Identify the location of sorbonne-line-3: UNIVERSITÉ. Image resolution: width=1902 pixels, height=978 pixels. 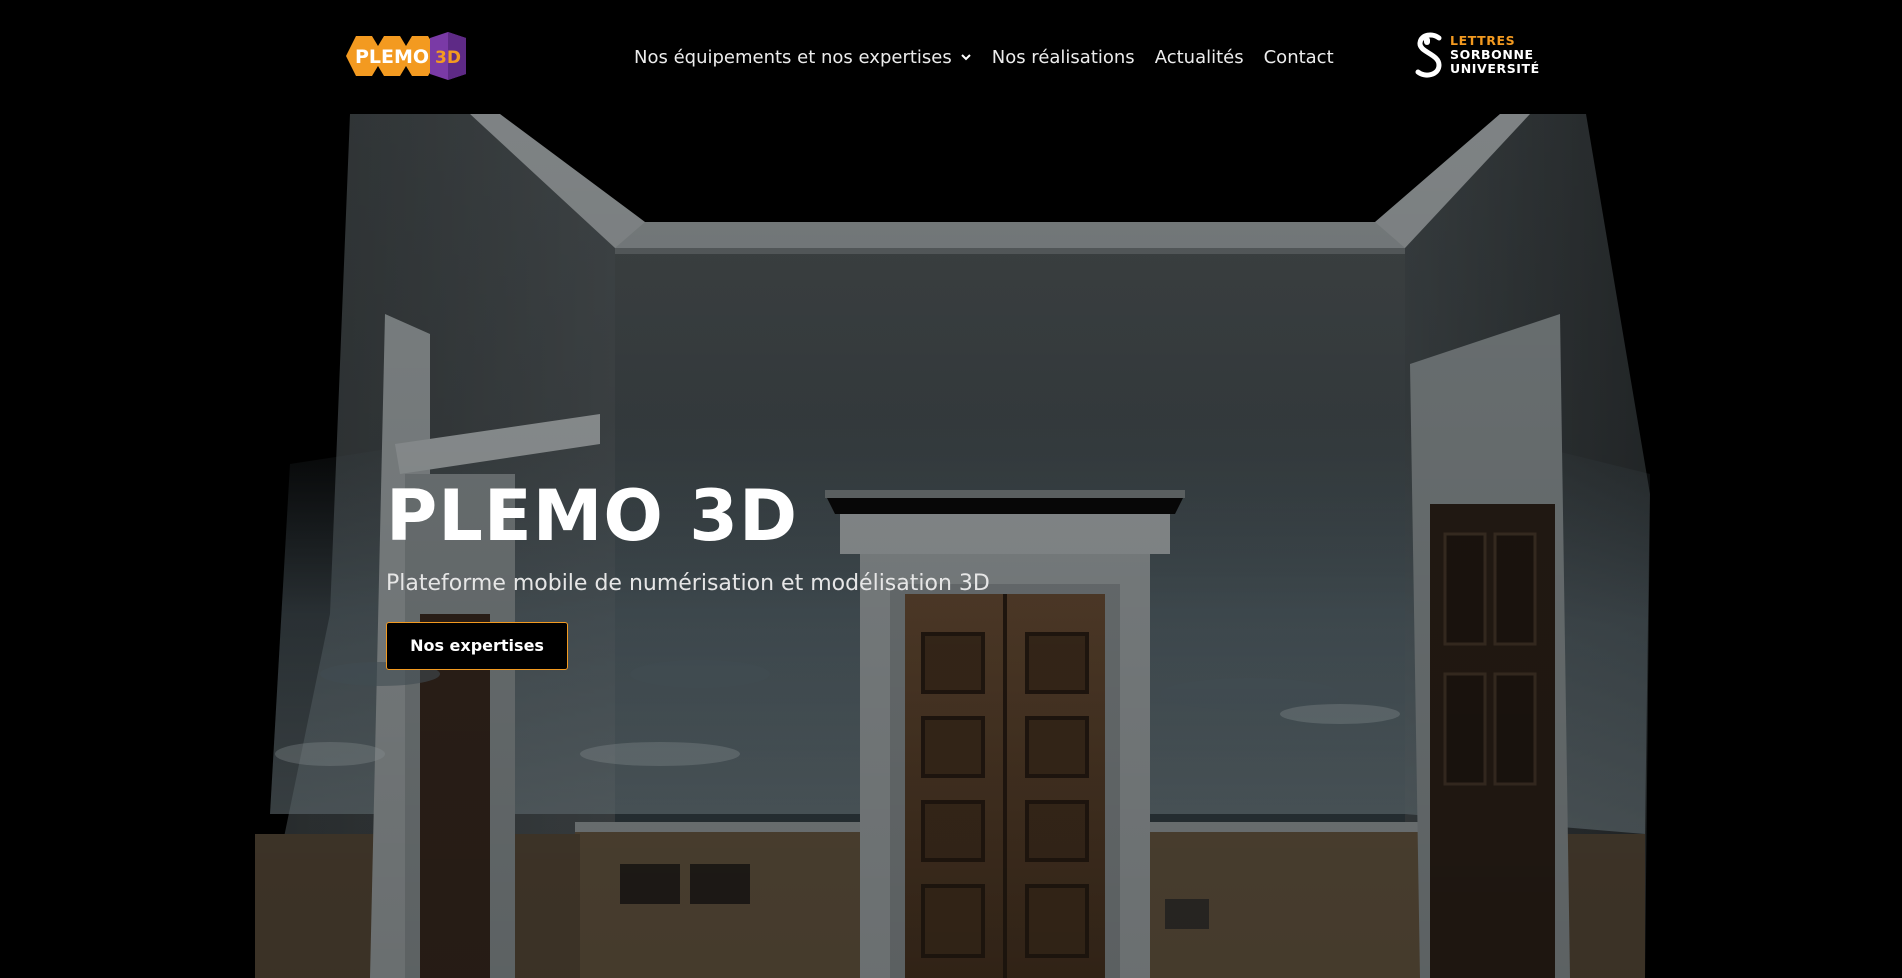
(1495, 68).